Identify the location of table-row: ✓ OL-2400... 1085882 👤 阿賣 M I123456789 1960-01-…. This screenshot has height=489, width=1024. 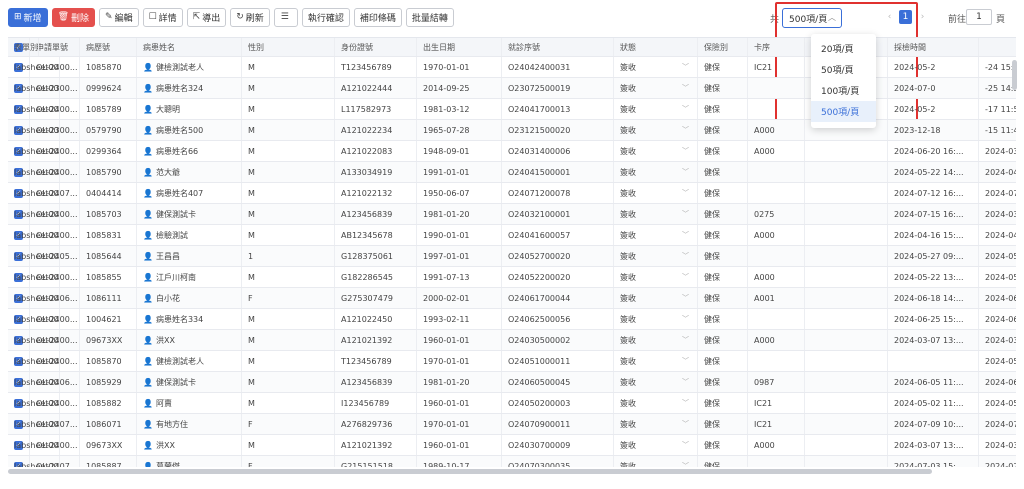
(512, 403).